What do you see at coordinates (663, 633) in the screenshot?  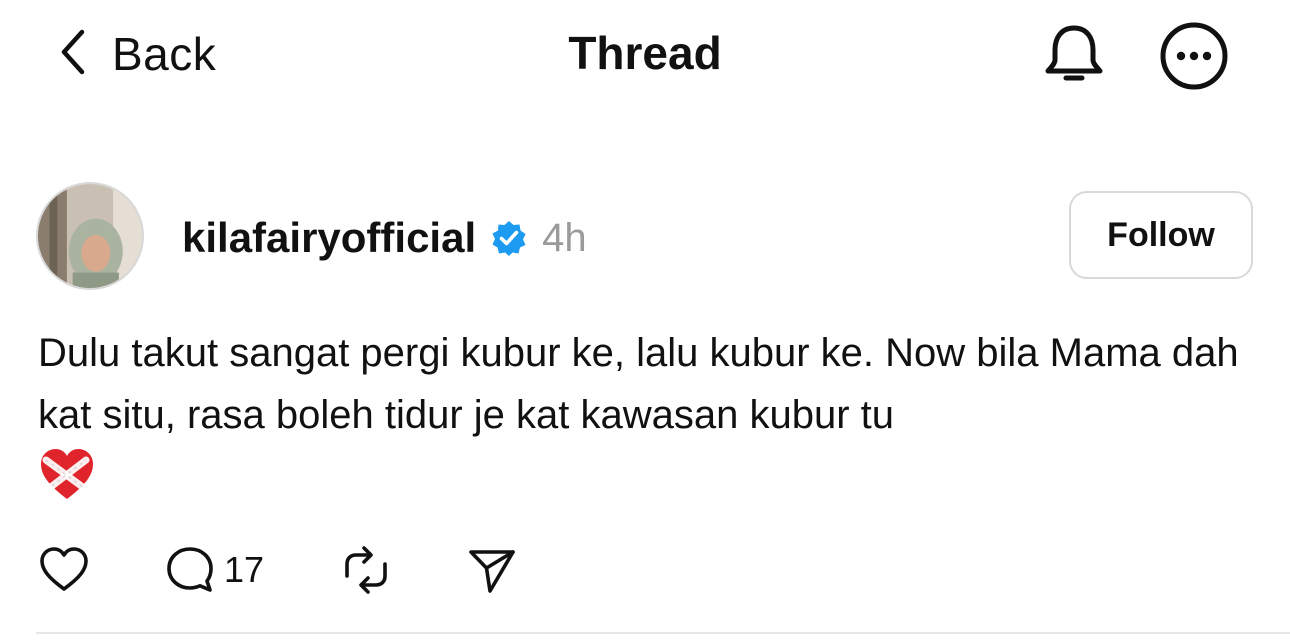 I see `divider` at bounding box center [663, 633].